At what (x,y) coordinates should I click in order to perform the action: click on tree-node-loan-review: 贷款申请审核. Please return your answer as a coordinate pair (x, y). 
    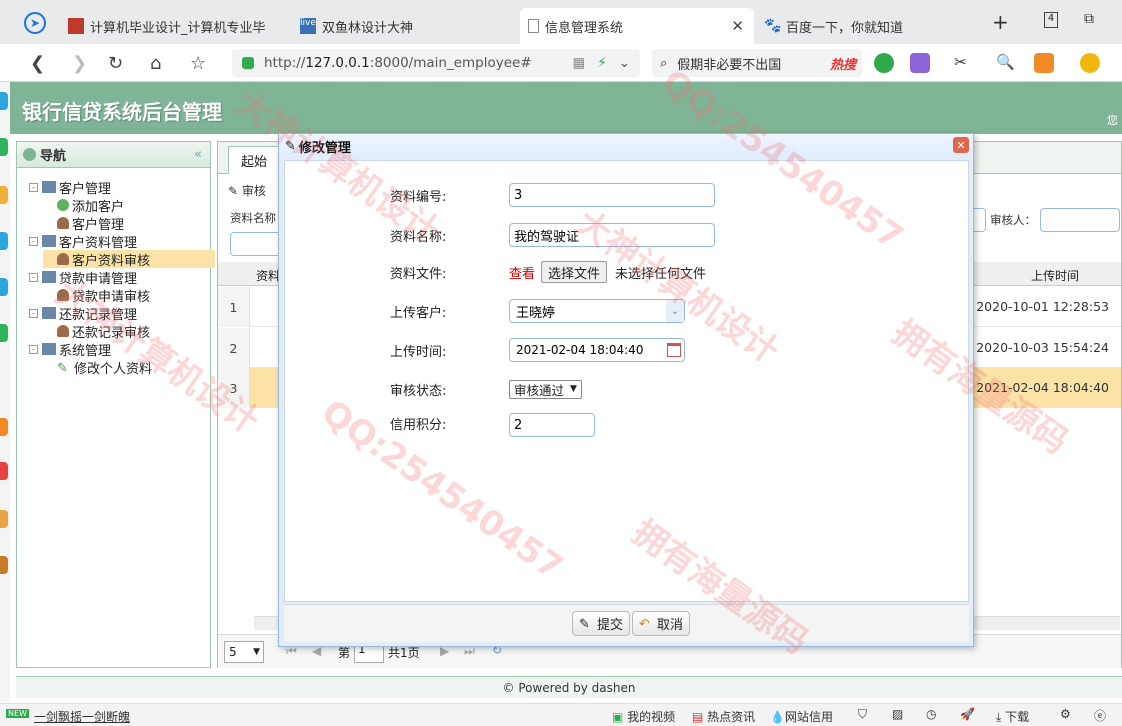
    Looking at the image, I should click on (113, 295).